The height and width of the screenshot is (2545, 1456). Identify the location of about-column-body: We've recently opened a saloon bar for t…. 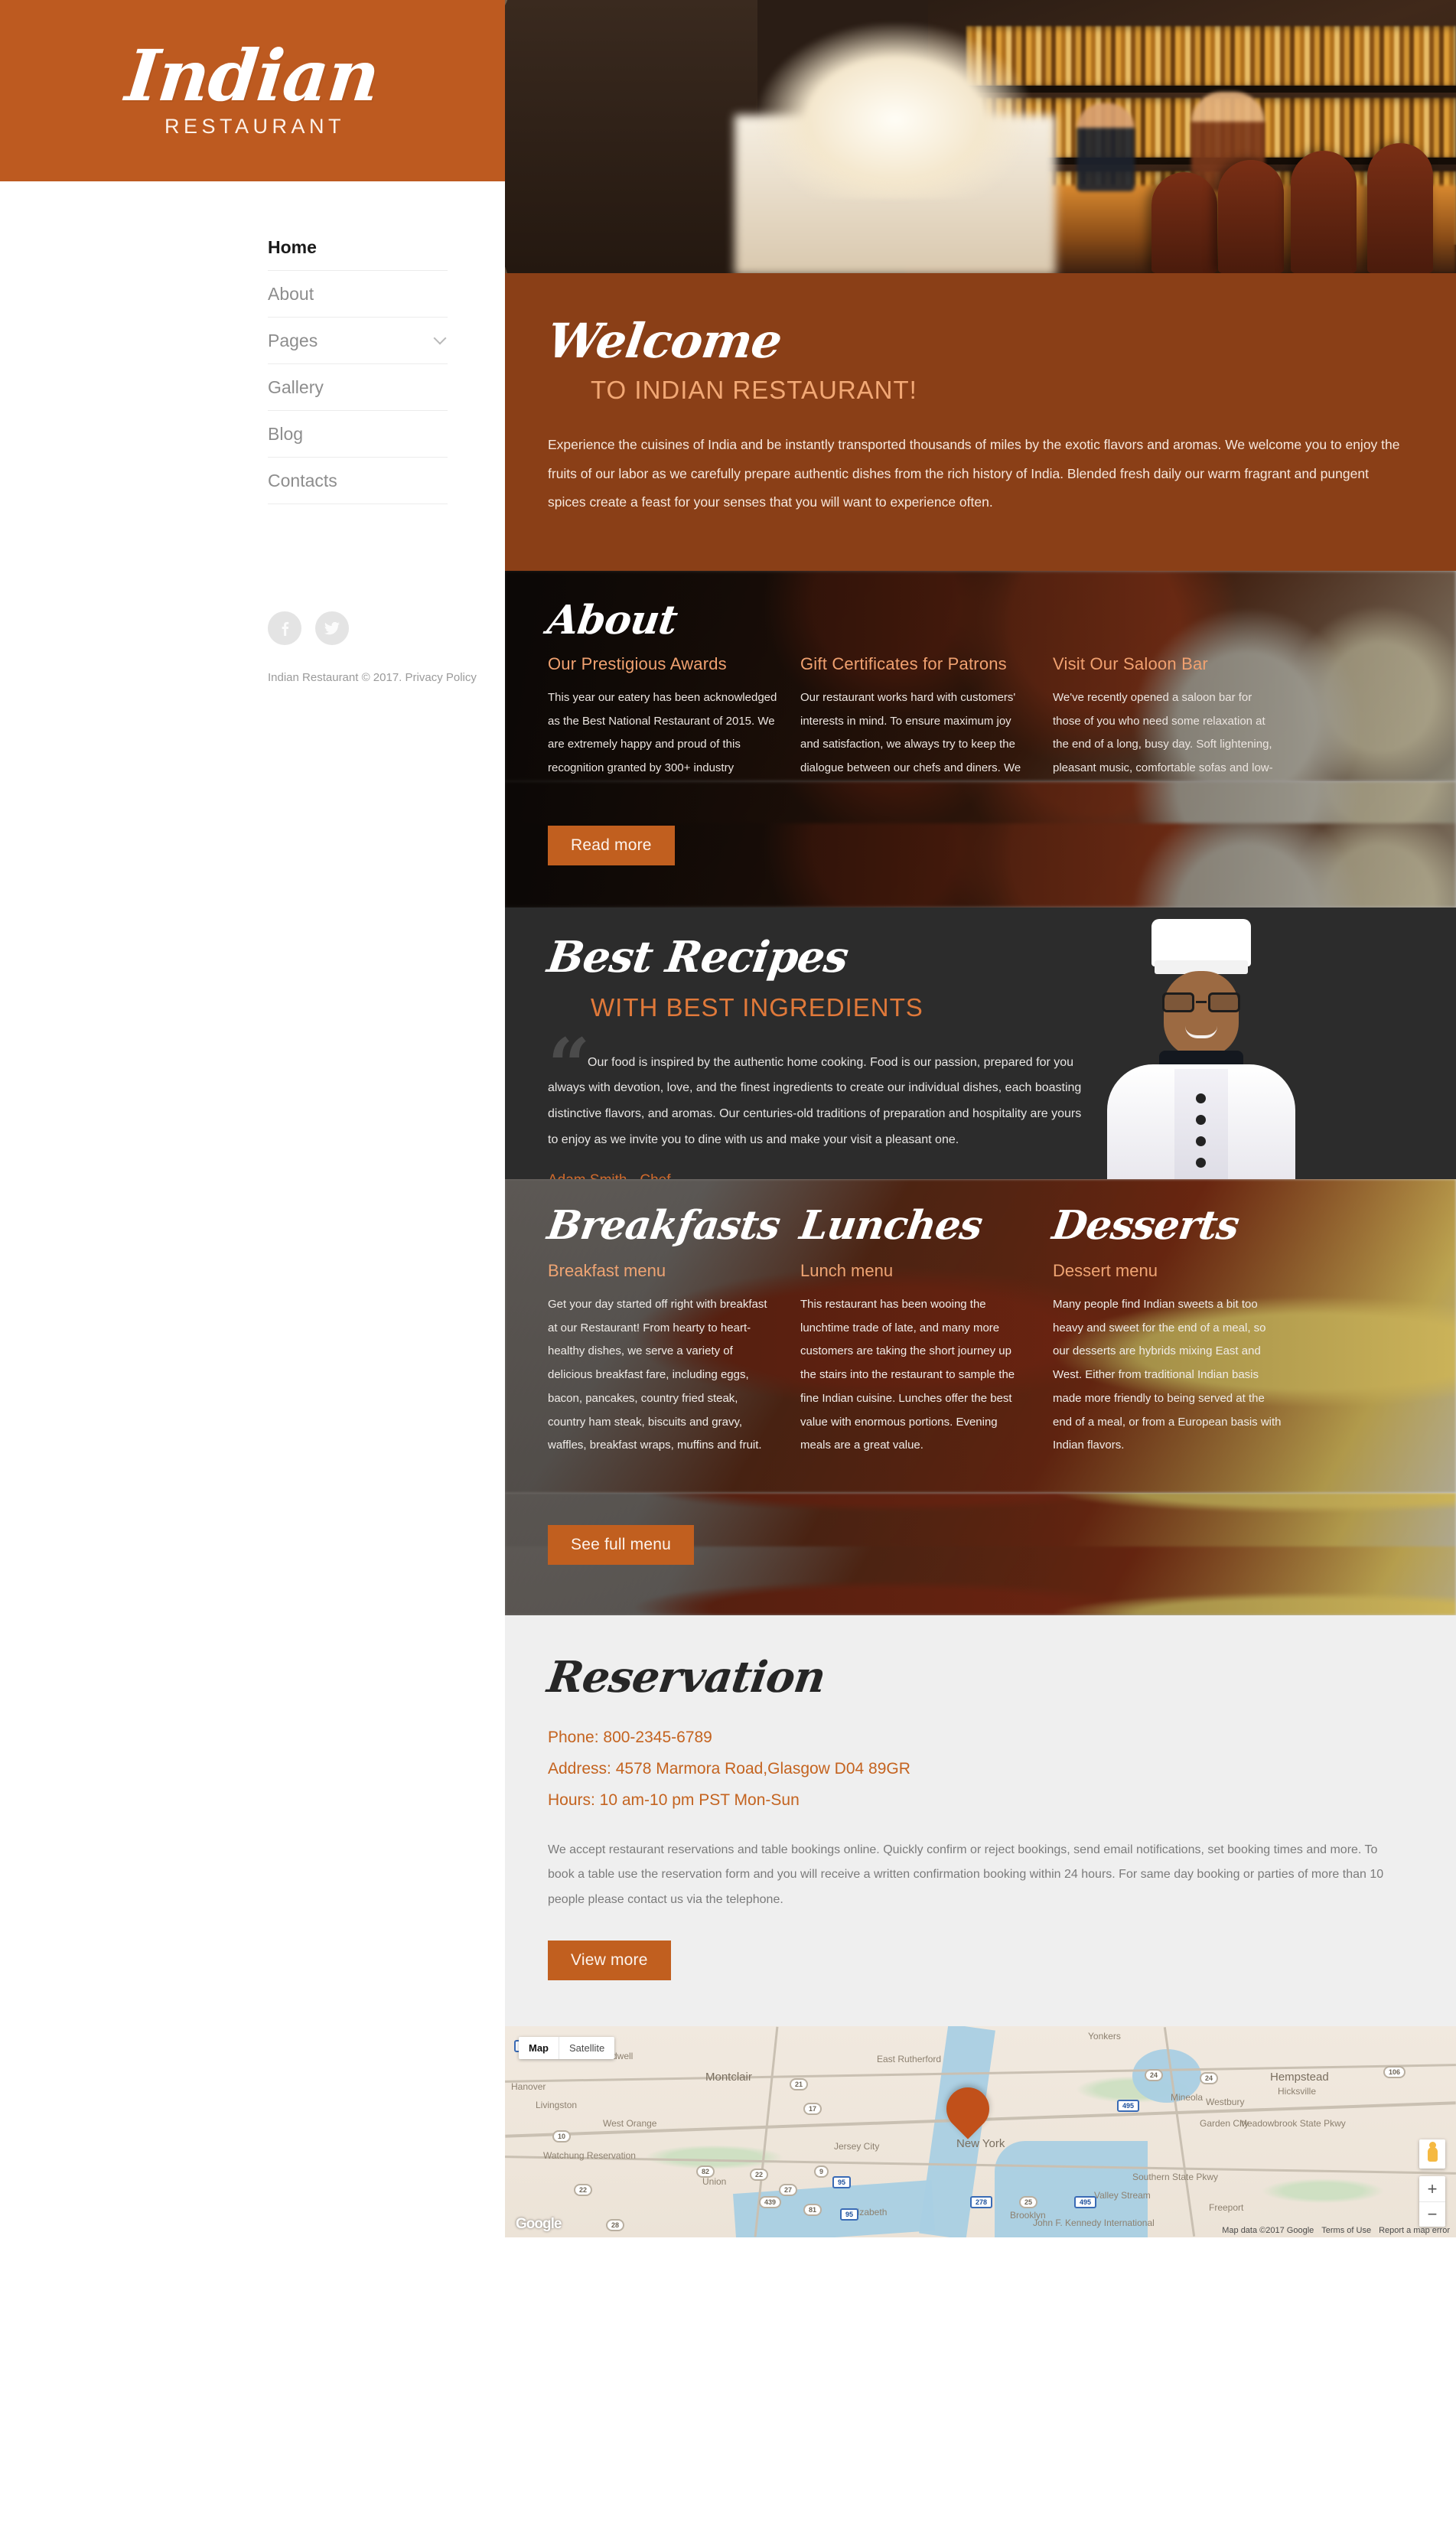
(1163, 732).